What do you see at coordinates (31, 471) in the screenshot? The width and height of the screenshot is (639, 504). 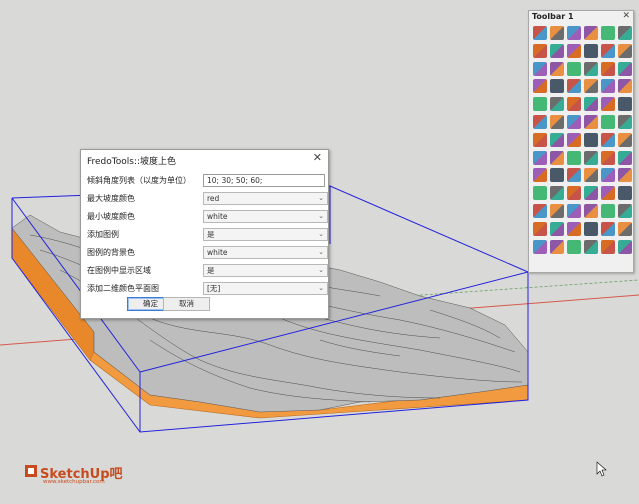 I see `logo-icon` at bounding box center [31, 471].